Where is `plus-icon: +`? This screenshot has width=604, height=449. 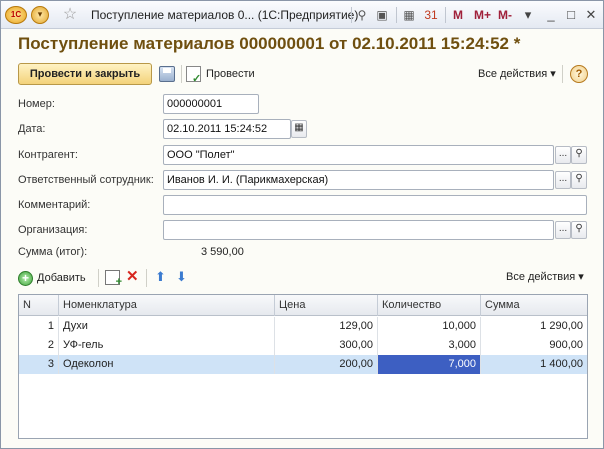
plus-icon: + is located at coordinates (25, 278).